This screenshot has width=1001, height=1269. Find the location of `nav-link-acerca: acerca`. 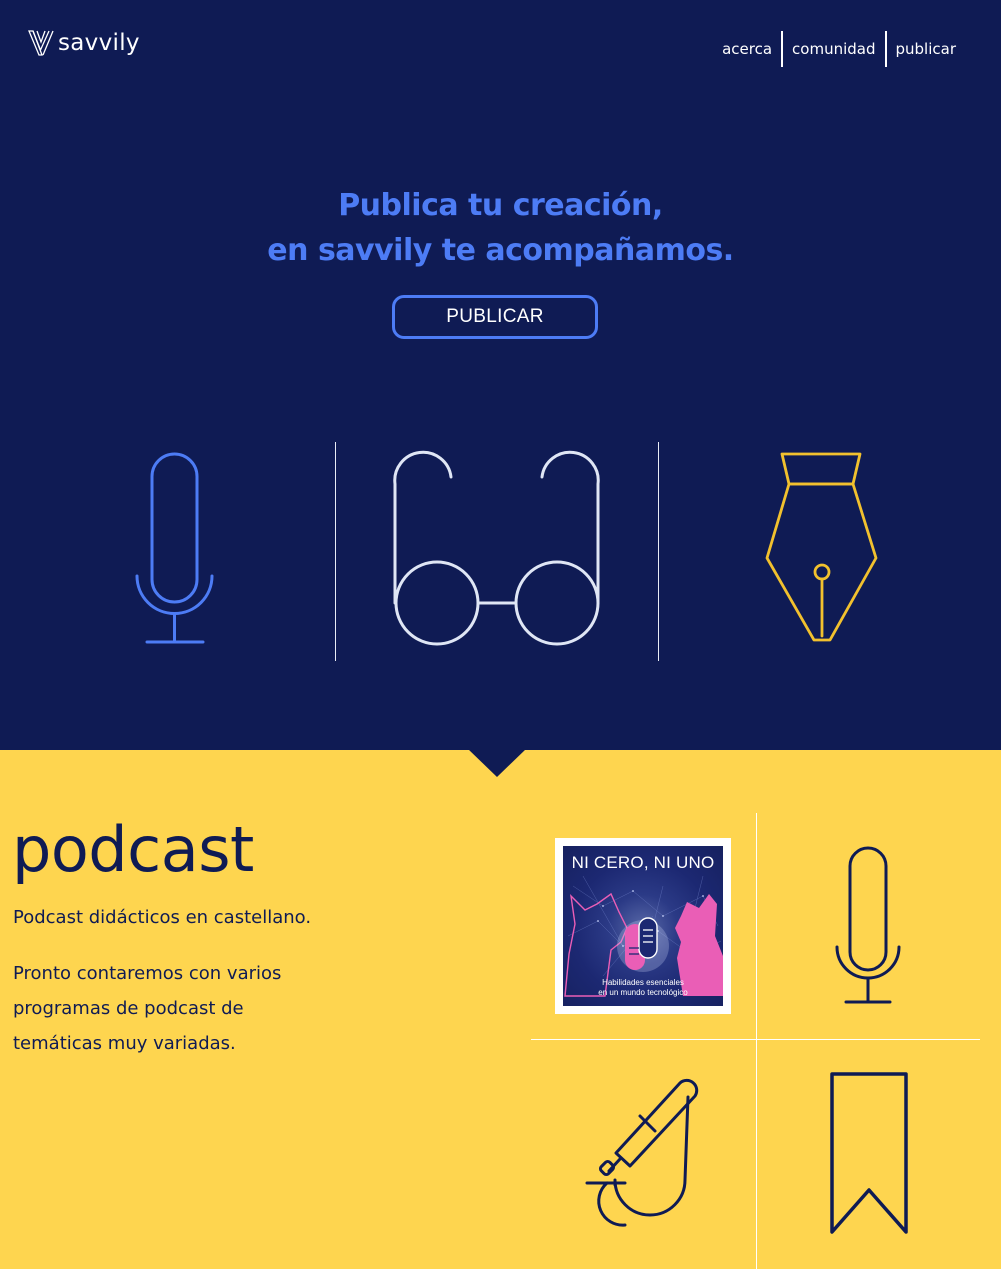

nav-link-acerca: acerca is located at coordinates (747, 49).